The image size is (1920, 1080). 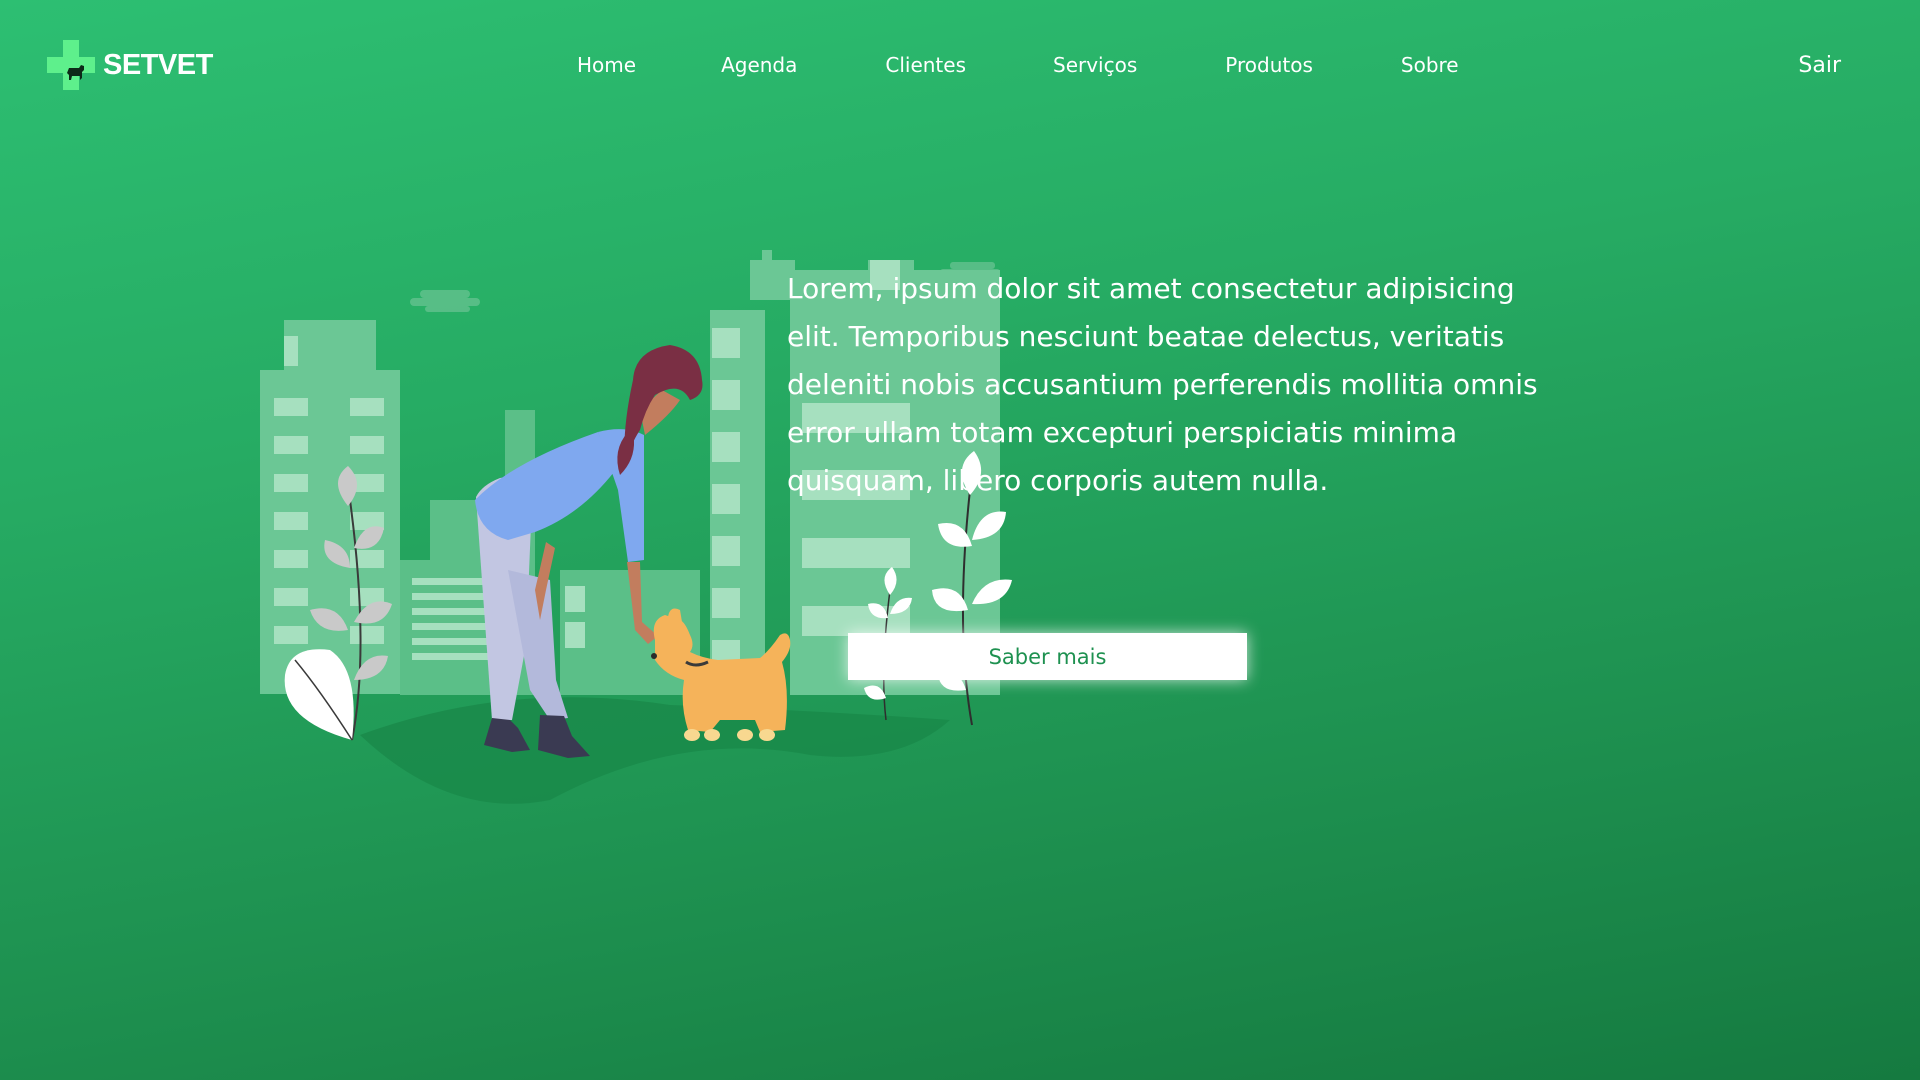 What do you see at coordinates (759, 65) in the screenshot?
I see `nav-item-agenda: Agenda` at bounding box center [759, 65].